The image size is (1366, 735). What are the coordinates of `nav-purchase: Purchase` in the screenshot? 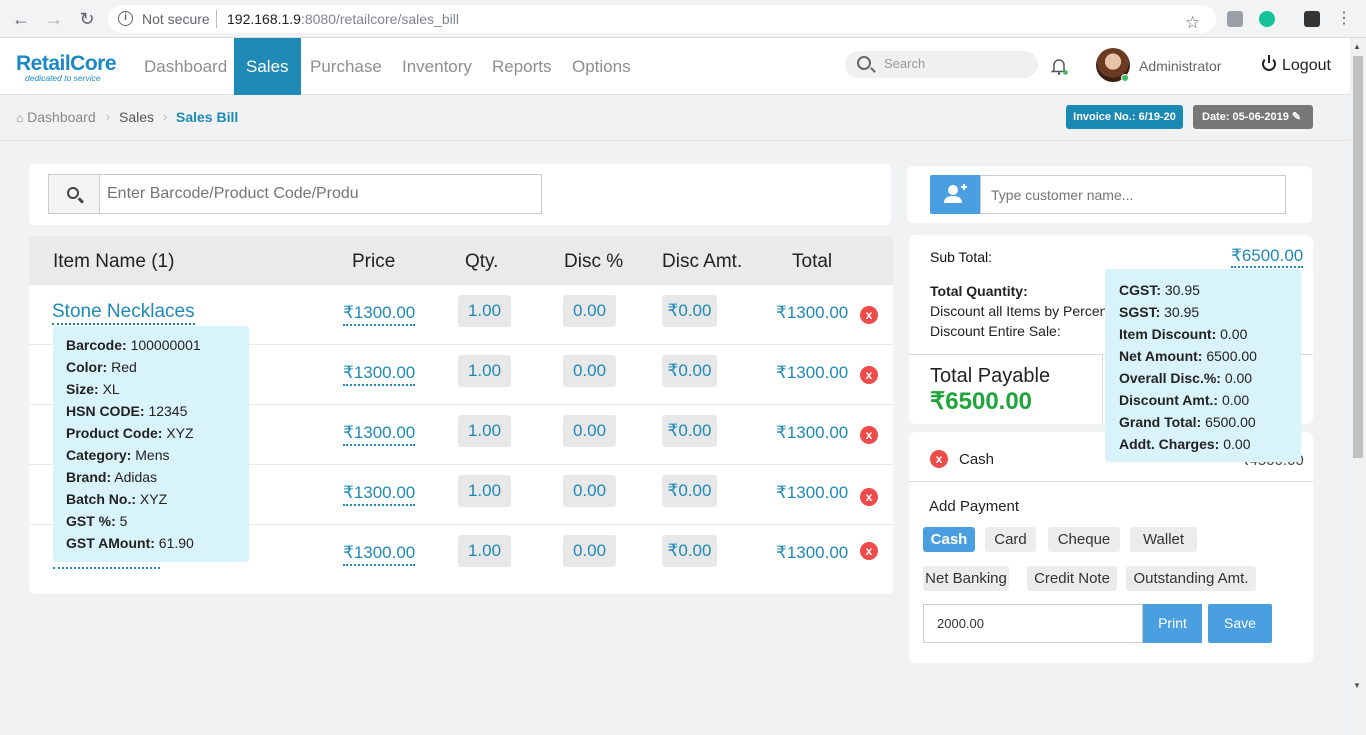 It's located at (346, 66).